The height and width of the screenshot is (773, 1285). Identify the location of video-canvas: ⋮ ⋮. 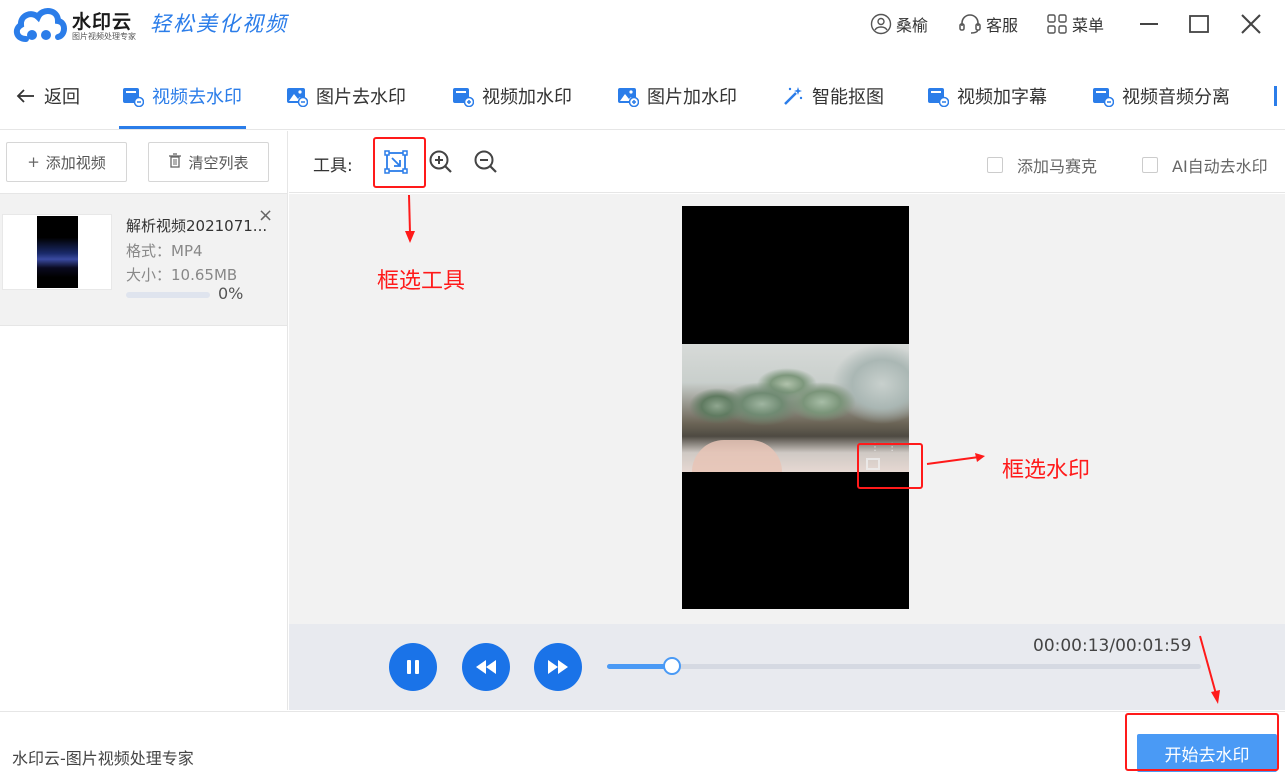
(795, 407).